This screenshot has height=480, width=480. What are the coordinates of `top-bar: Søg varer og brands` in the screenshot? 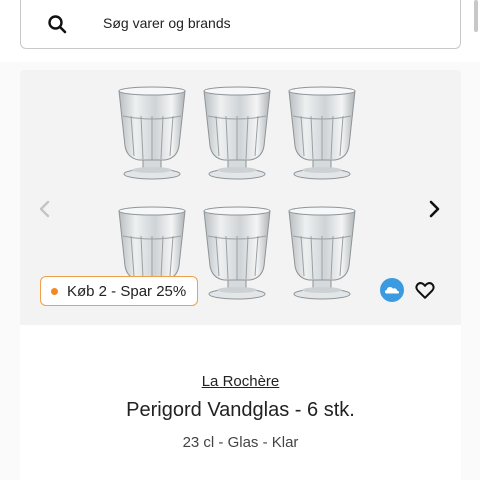 It's located at (240, 31).